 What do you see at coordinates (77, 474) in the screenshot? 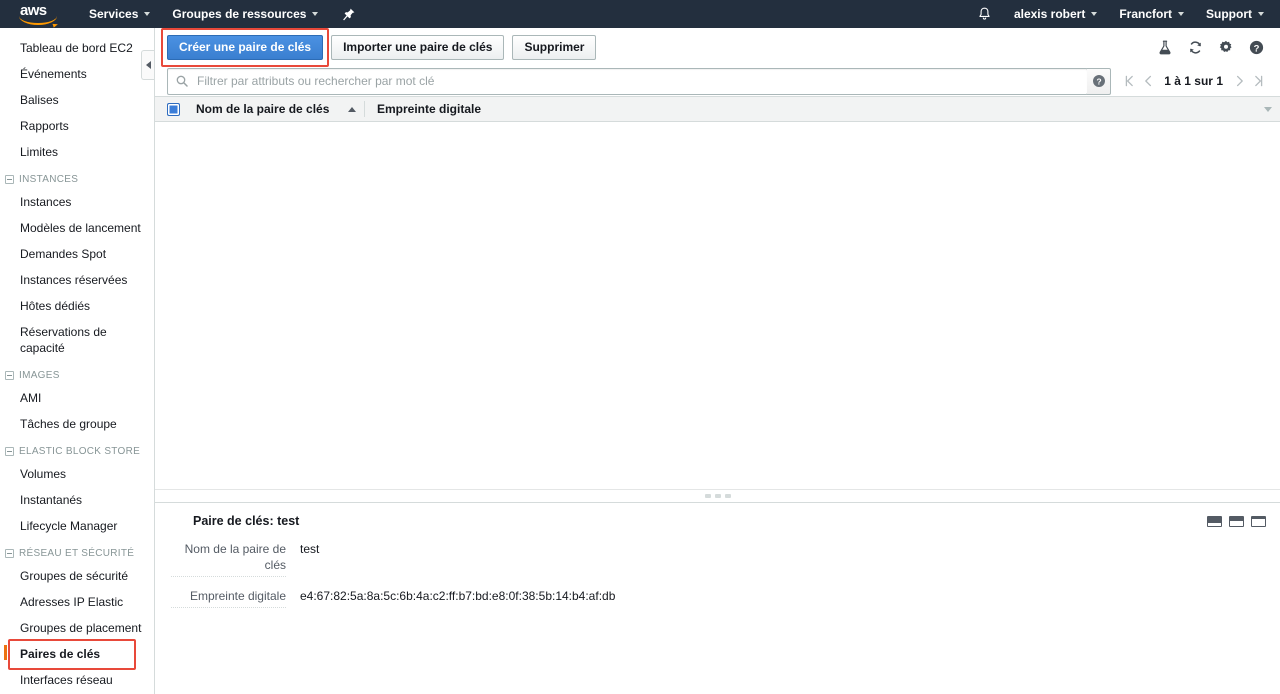
I see `sidebar-item-volumes: Volumes` at bounding box center [77, 474].